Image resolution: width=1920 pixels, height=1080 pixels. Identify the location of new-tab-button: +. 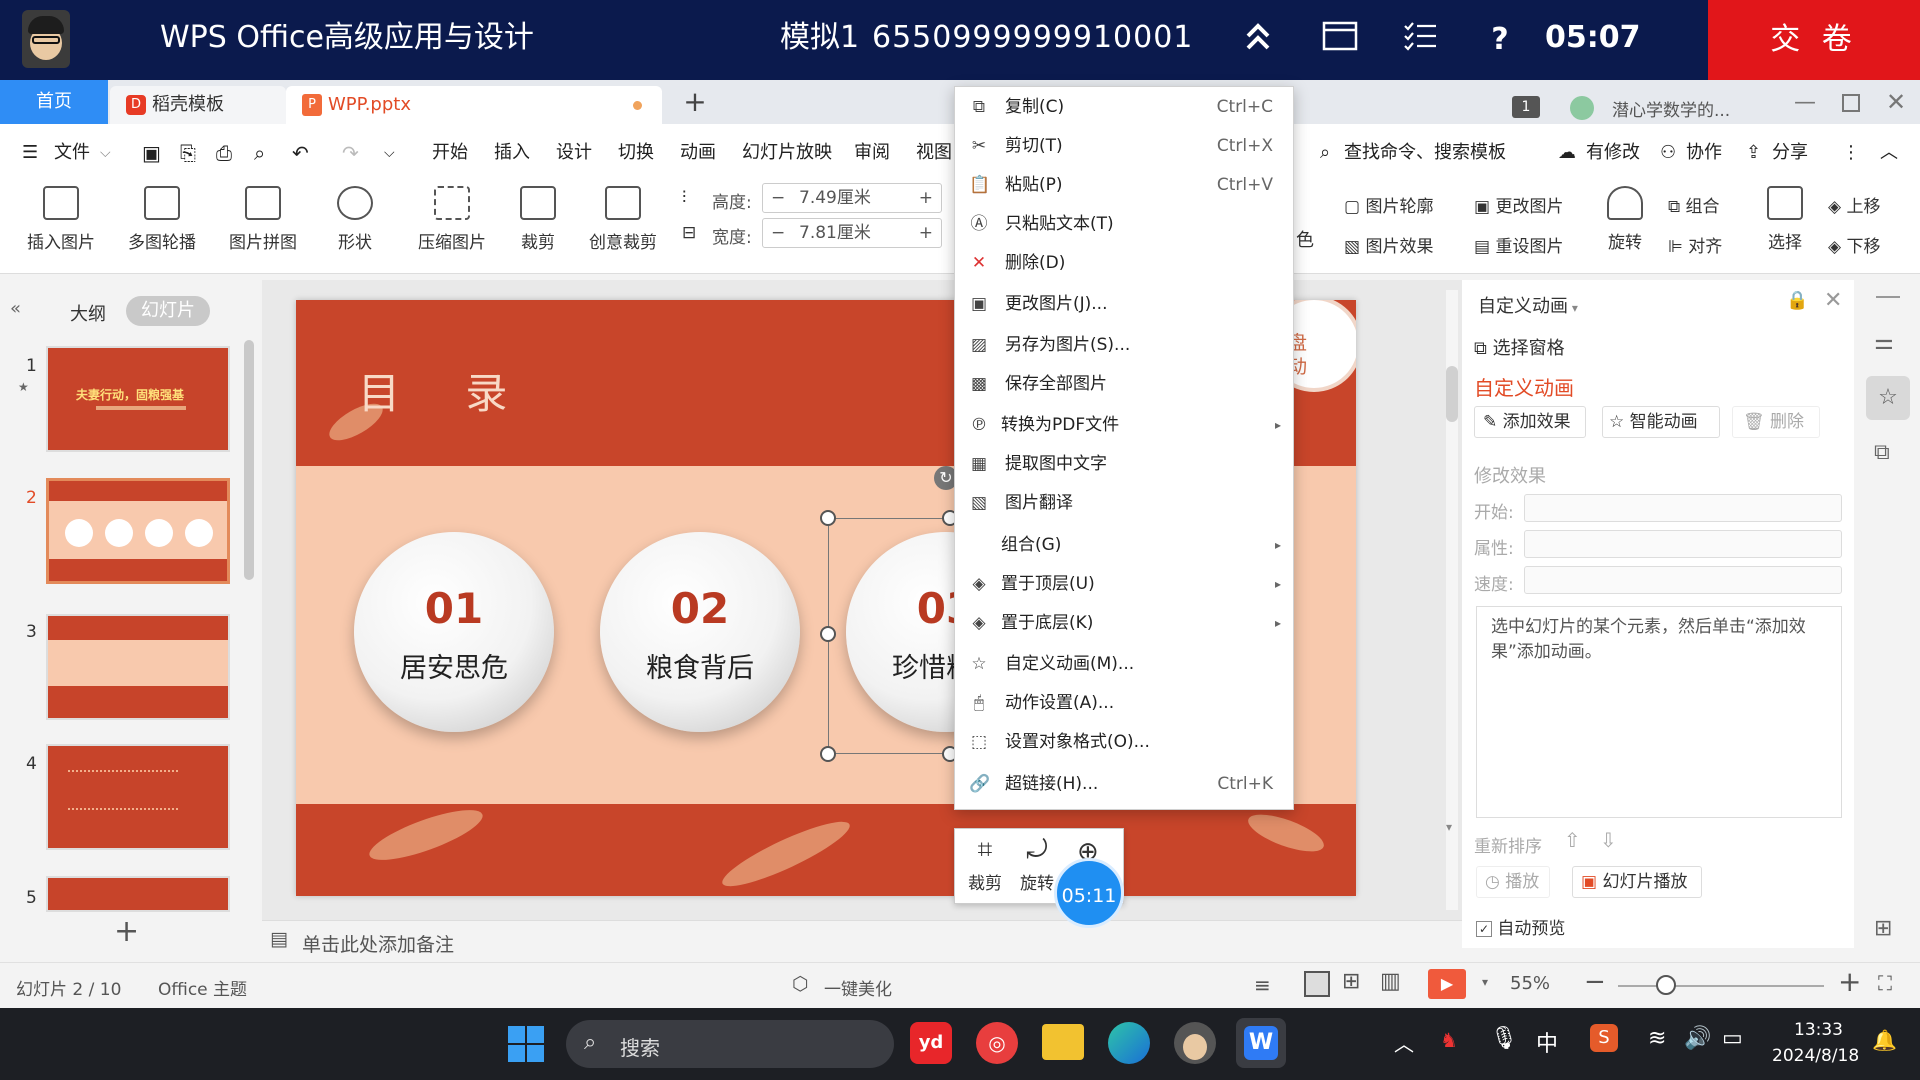
(695, 102).